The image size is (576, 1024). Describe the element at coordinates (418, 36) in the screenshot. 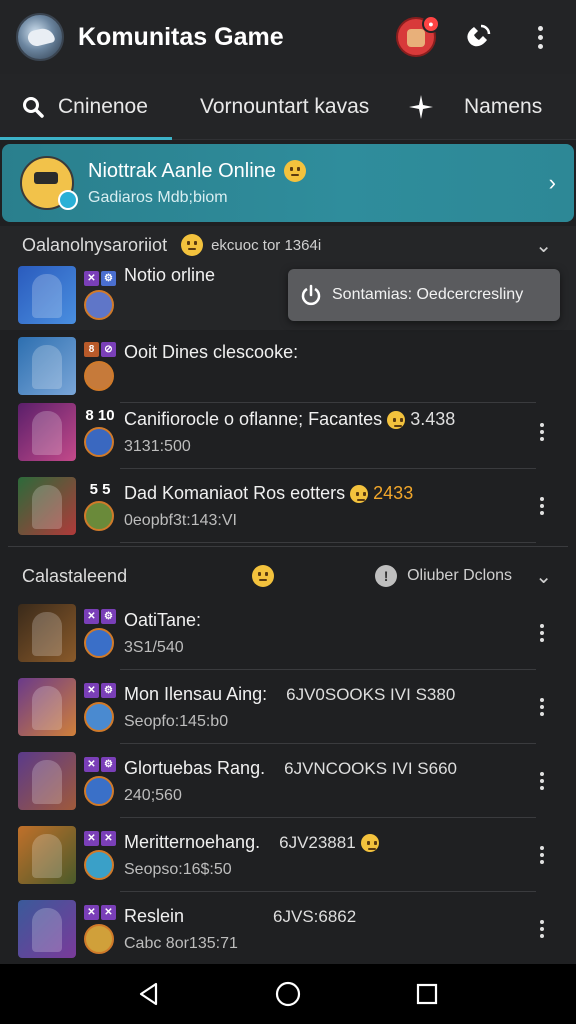

I see `profile-avatar: ●` at that location.